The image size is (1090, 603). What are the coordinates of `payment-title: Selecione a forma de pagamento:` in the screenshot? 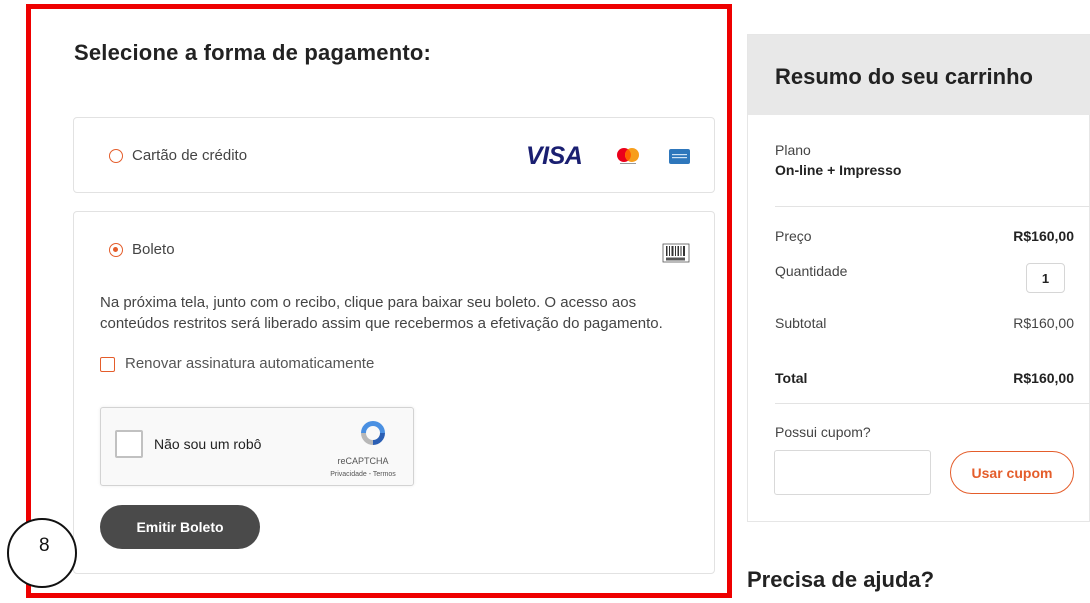 It's located at (253, 52).